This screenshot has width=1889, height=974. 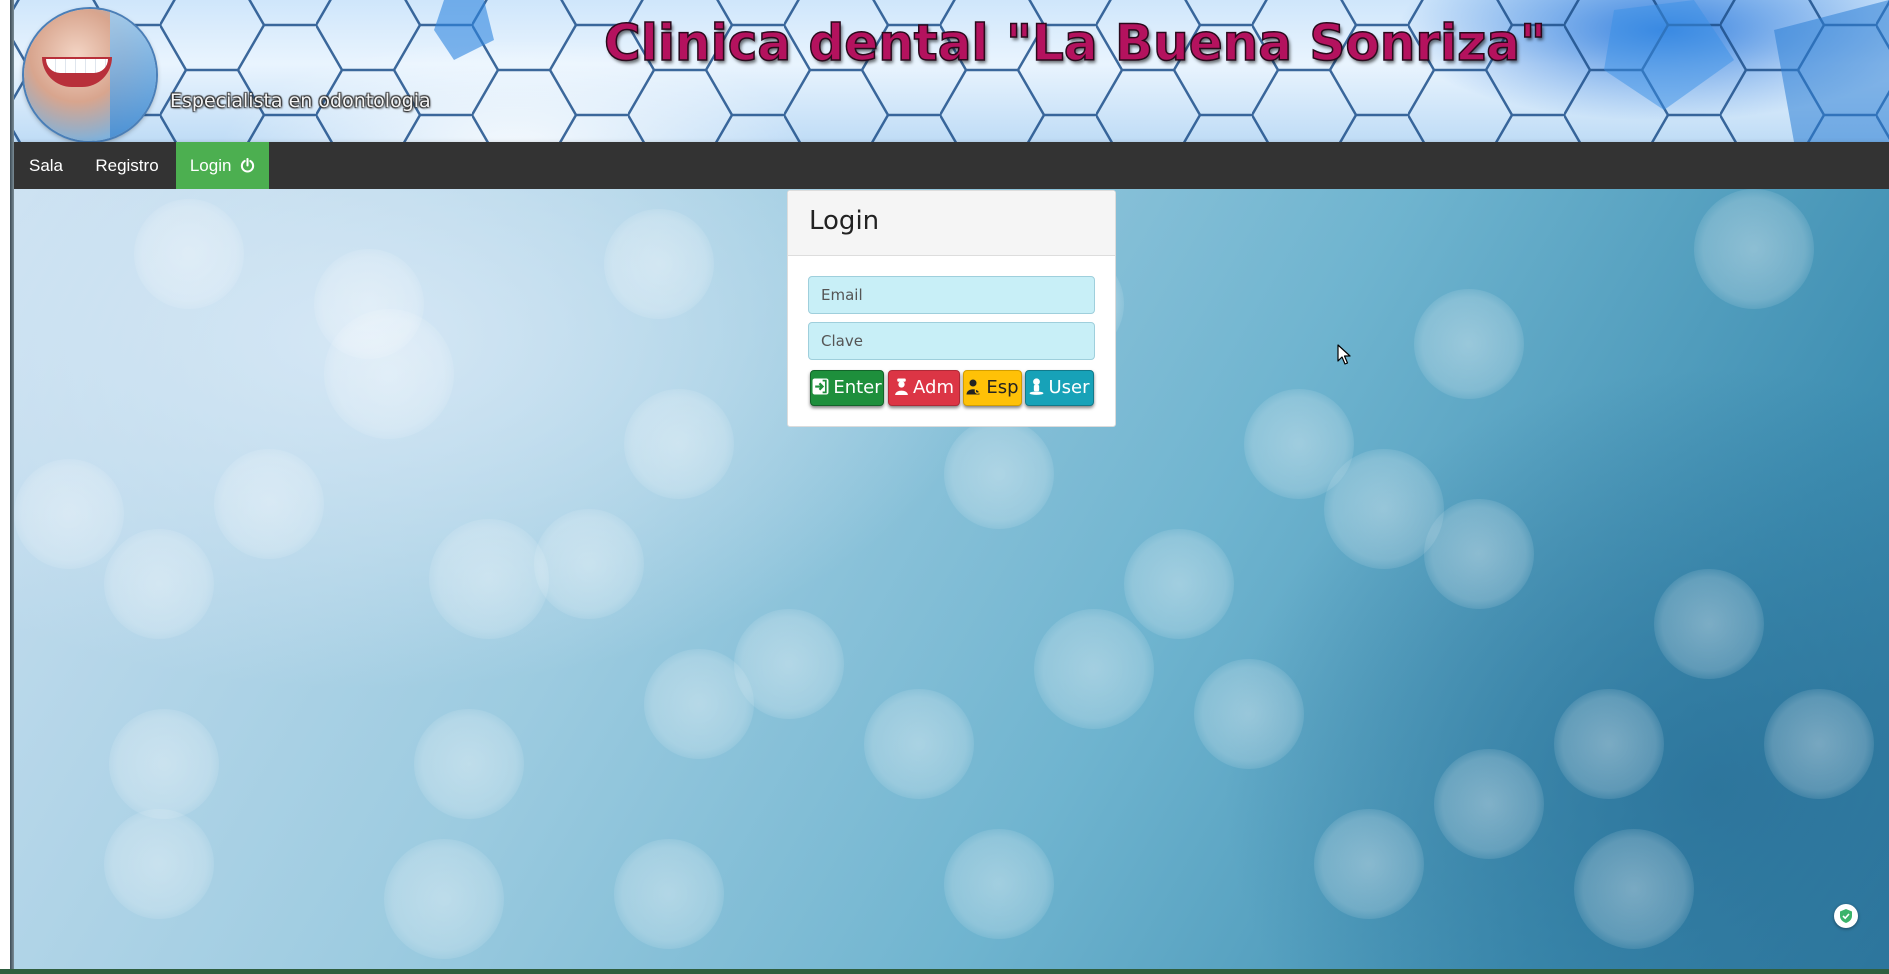 I want to click on login-card-header: Login, so click(x=951, y=223).